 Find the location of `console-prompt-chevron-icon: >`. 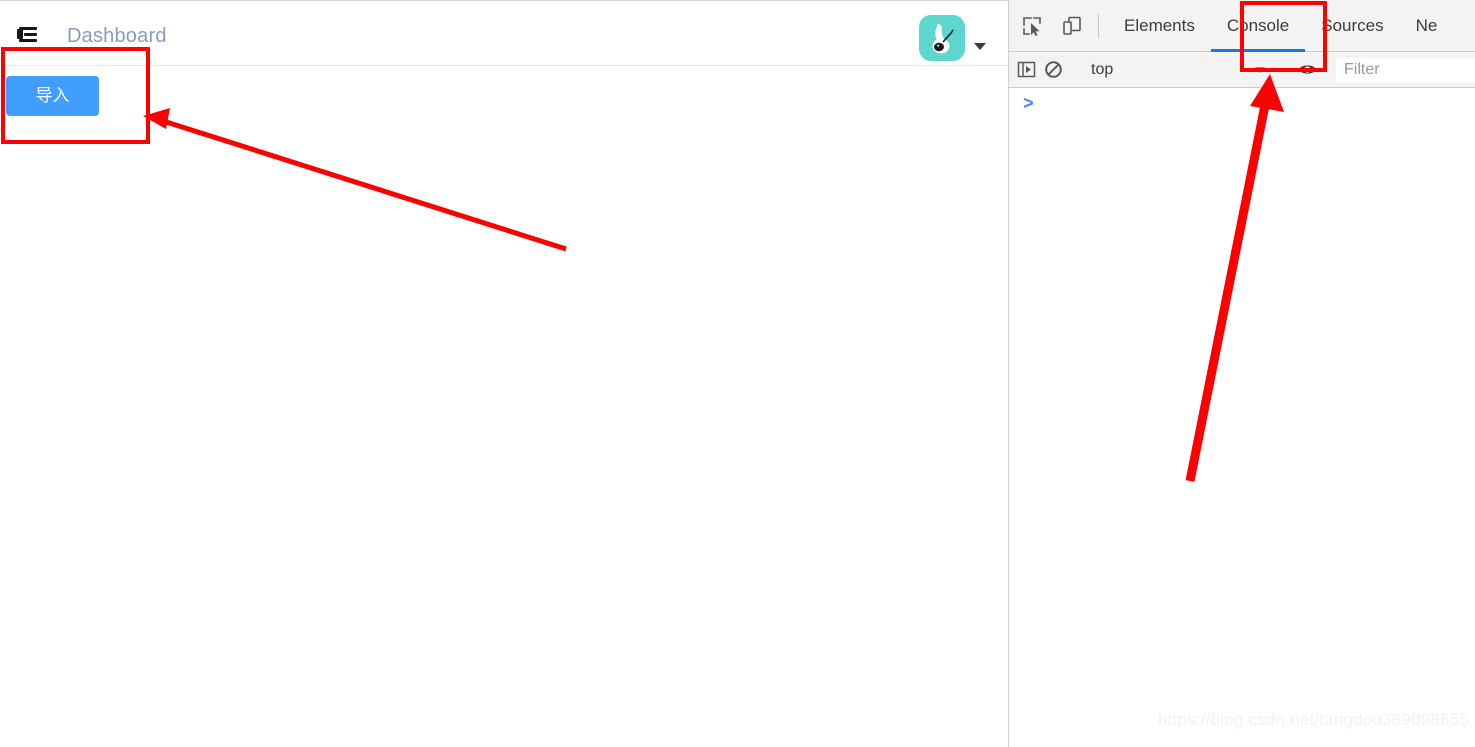

console-prompt-chevron-icon: > is located at coordinates (1028, 105).